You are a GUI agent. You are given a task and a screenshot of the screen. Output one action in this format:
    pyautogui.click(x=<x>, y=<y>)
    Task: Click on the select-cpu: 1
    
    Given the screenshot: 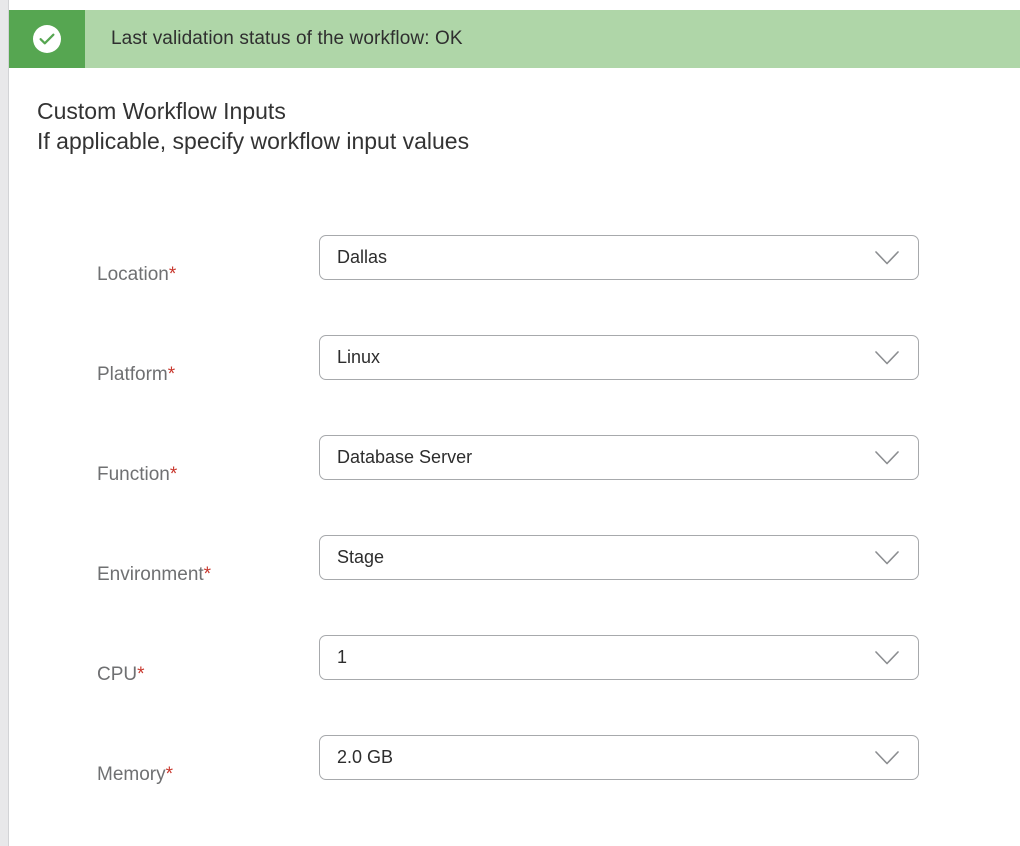 What is the action you would take?
    pyautogui.click(x=619, y=657)
    